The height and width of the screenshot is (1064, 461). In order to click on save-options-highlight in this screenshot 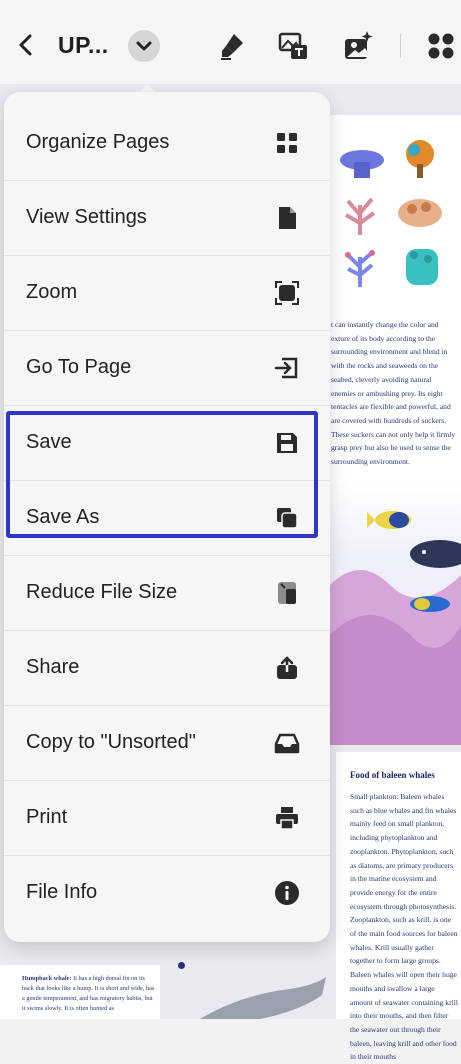, I will do `click(162, 474)`.